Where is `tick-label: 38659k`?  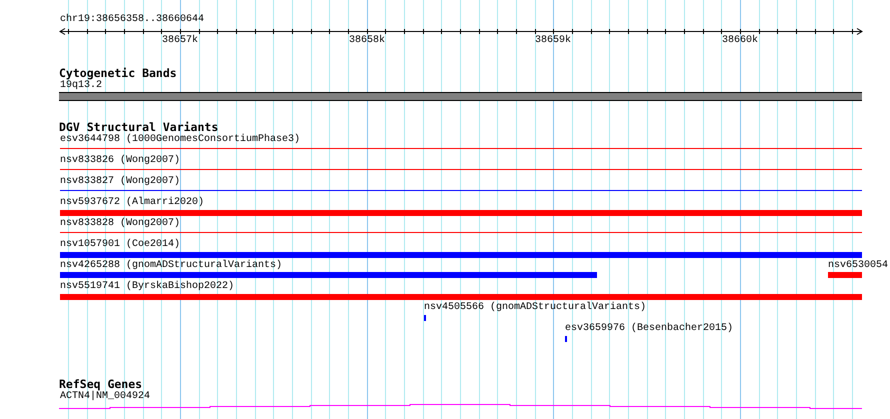
tick-label: 38659k is located at coordinates (553, 41).